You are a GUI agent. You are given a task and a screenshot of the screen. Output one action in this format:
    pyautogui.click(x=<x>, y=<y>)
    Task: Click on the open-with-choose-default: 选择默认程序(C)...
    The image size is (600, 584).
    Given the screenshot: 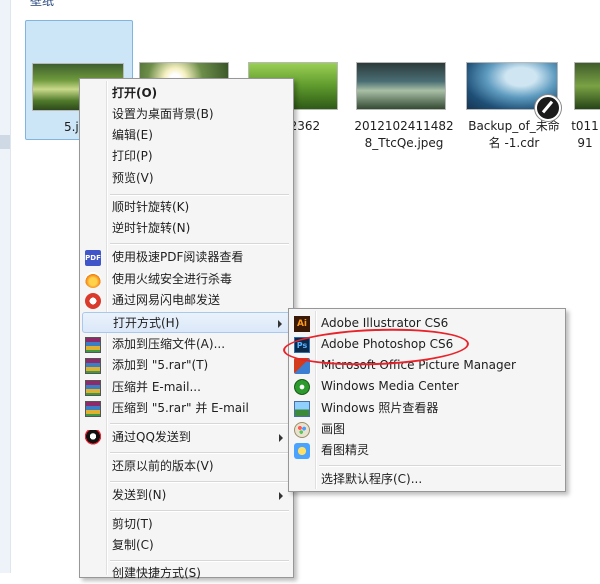 What is the action you would take?
    pyautogui.click(x=427, y=479)
    